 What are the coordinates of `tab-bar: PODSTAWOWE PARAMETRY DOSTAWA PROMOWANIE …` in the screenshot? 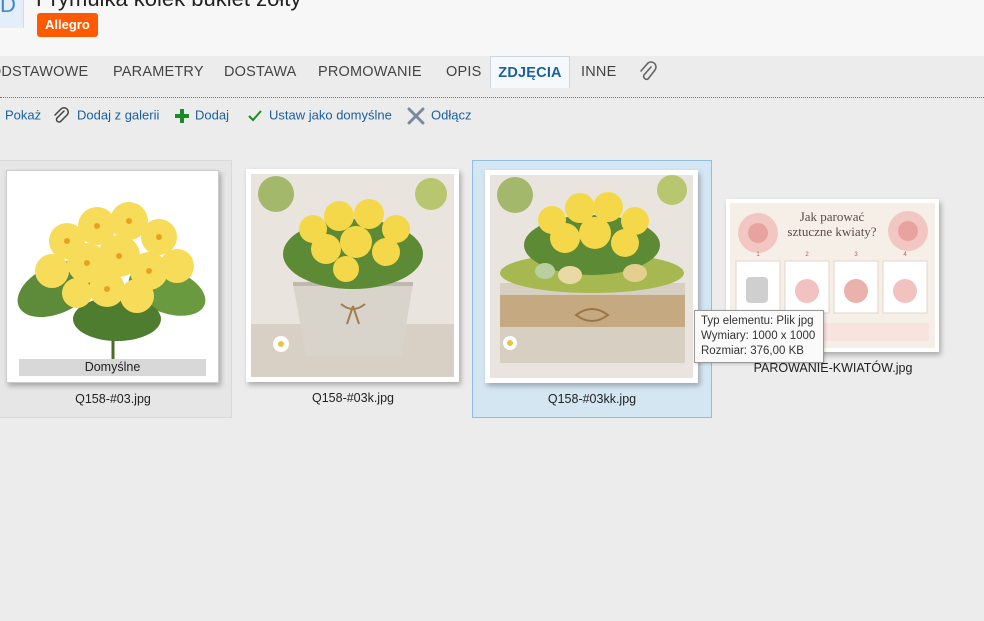 It's located at (492, 72).